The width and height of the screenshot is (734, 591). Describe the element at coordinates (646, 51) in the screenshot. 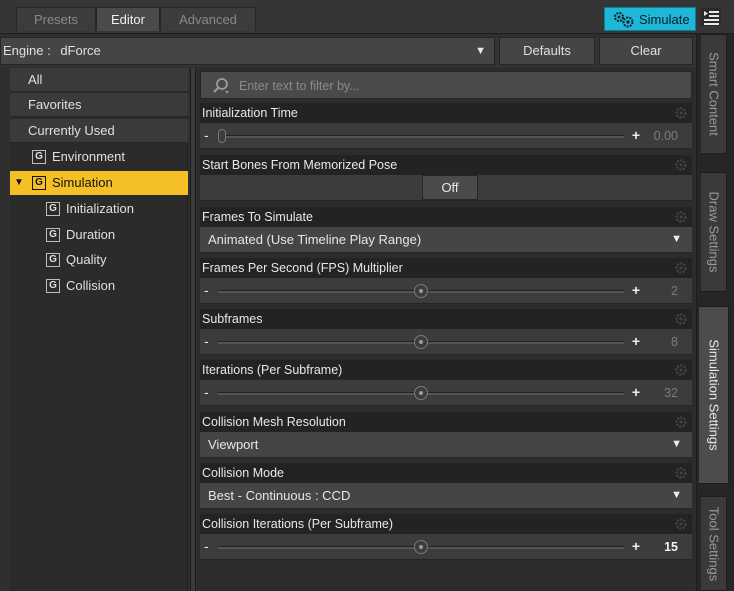

I see `clear-button: Clear` at that location.